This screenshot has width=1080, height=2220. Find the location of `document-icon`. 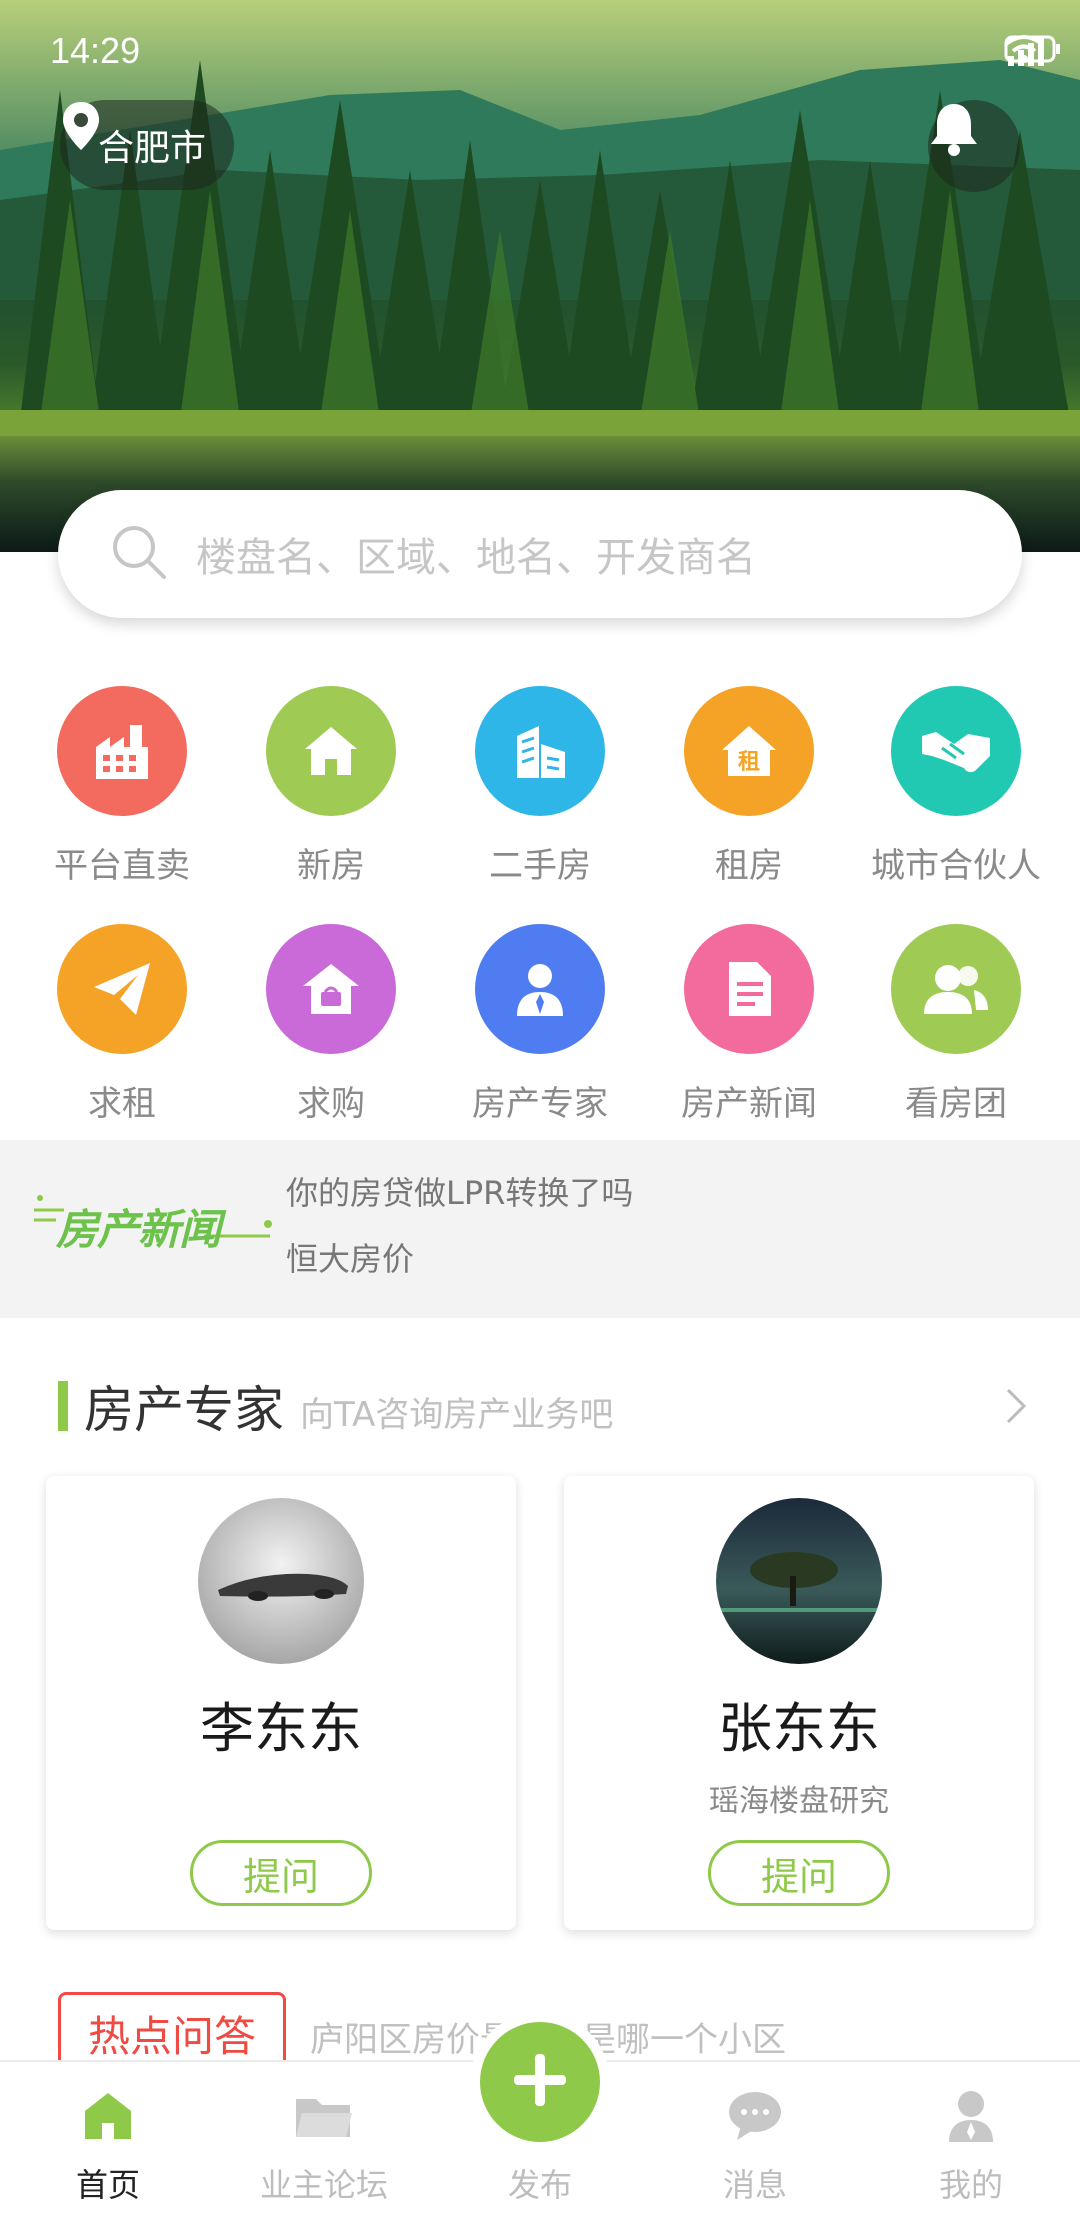

document-icon is located at coordinates (749, 989).